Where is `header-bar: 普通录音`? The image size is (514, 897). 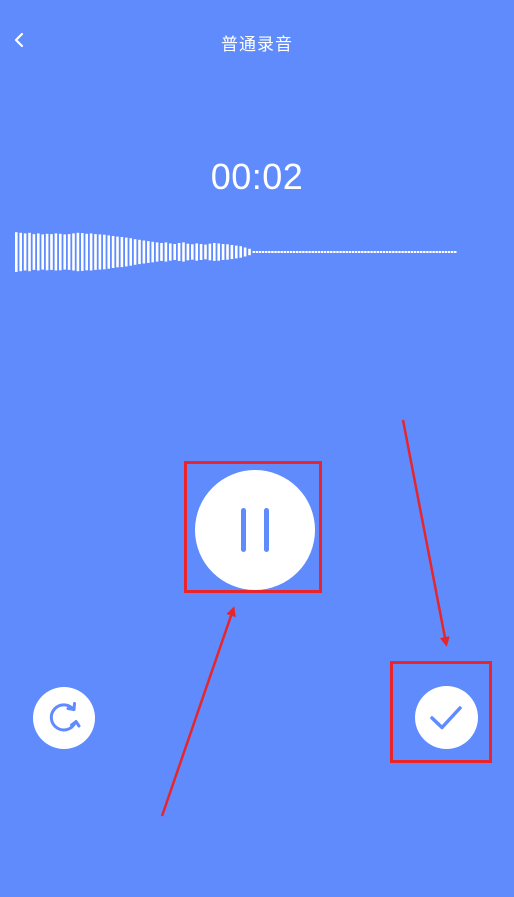 header-bar: 普通录音 is located at coordinates (257, 41).